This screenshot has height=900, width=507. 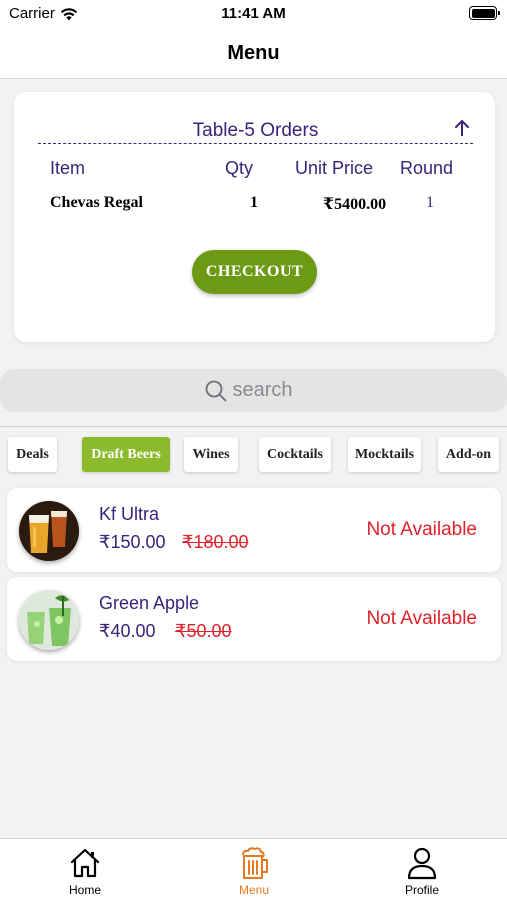 I want to click on nav-bar: Menu, so click(x=253, y=53).